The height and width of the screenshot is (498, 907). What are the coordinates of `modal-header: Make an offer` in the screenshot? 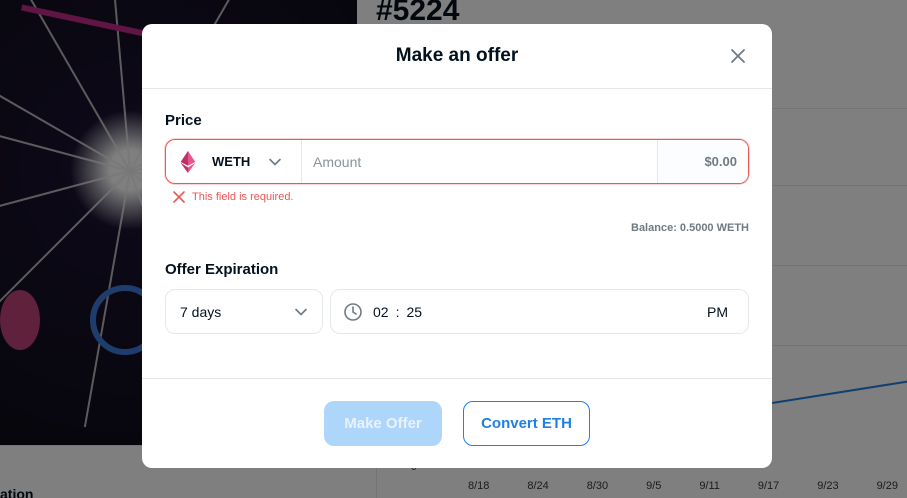 It's located at (457, 56).